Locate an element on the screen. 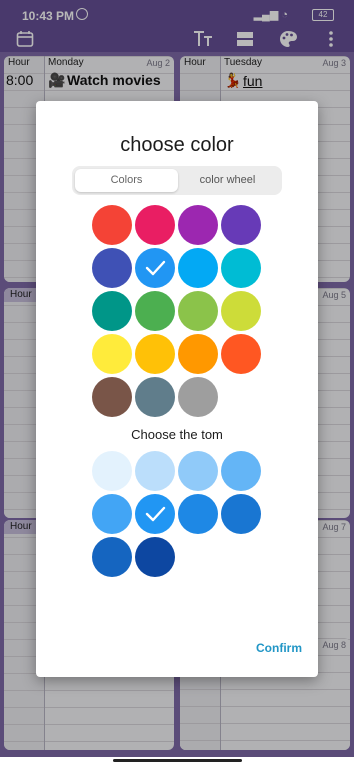  system-nav-bar is located at coordinates (177, 762).